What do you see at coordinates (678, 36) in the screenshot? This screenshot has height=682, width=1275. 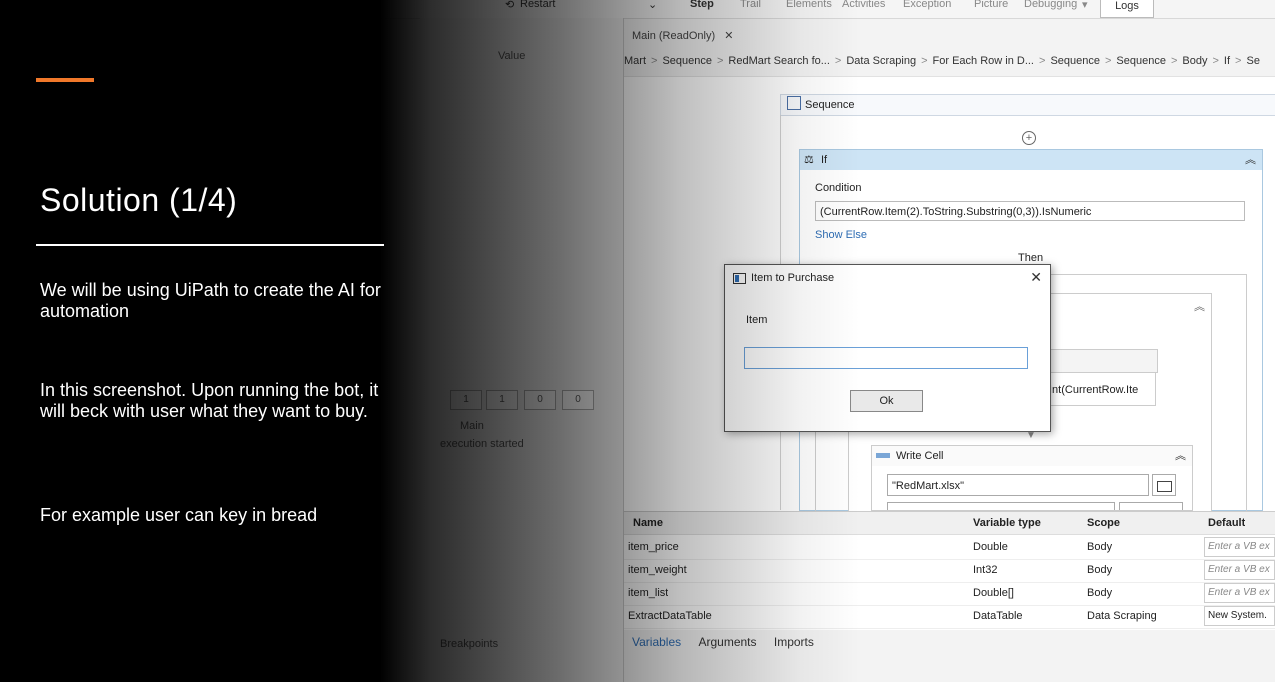 I see `document-tab: Main (ReadOnly) ✕` at bounding box center [678, 36].